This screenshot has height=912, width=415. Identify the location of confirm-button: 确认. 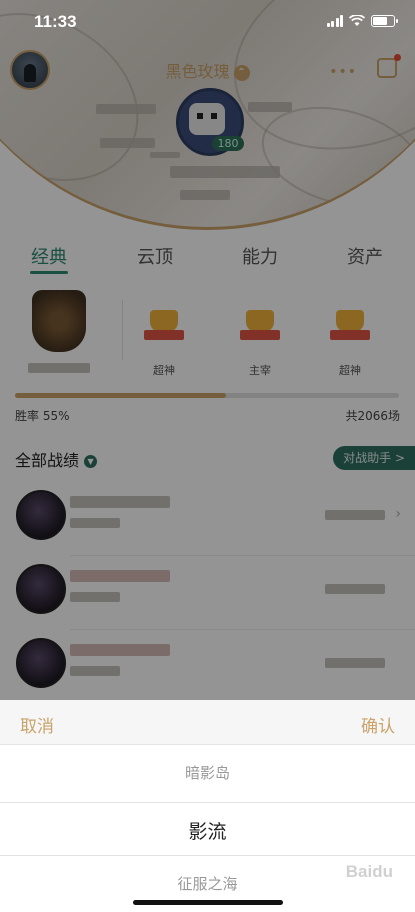
(378, 724).